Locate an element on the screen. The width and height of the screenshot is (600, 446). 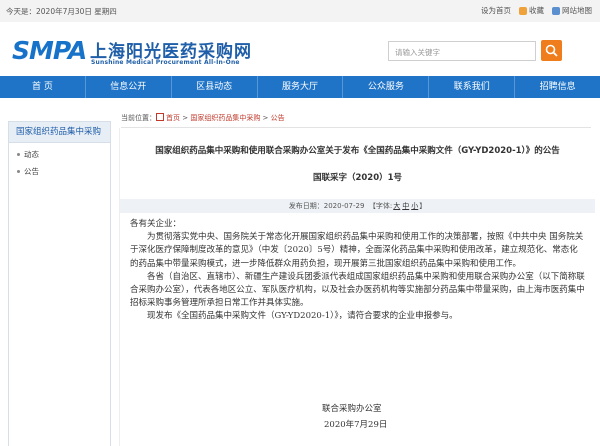
search-icon is located at coordinates (551, 50).